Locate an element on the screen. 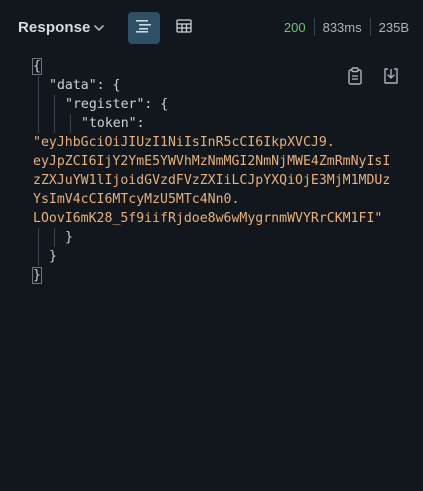  open-brace: { is located at coordinates (37, 66).